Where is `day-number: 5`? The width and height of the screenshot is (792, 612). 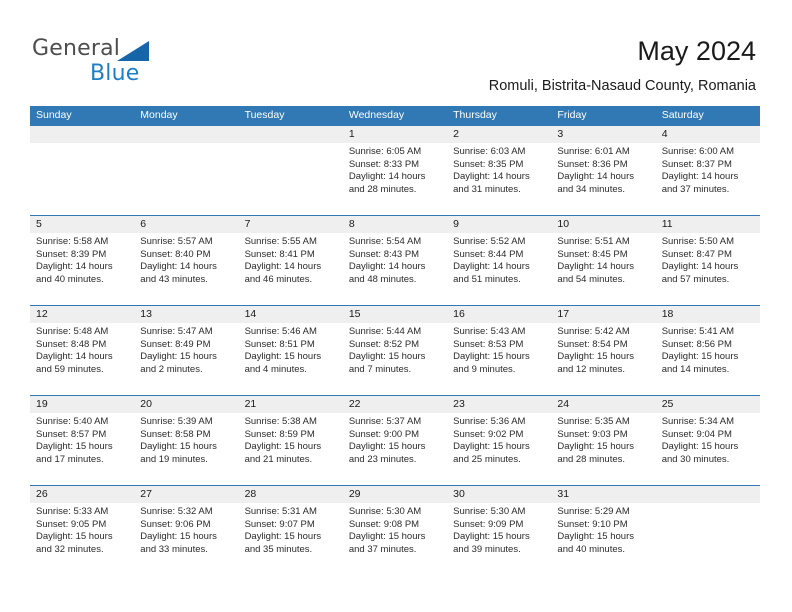
day-number: 5 is located at coordinates (82, 224).